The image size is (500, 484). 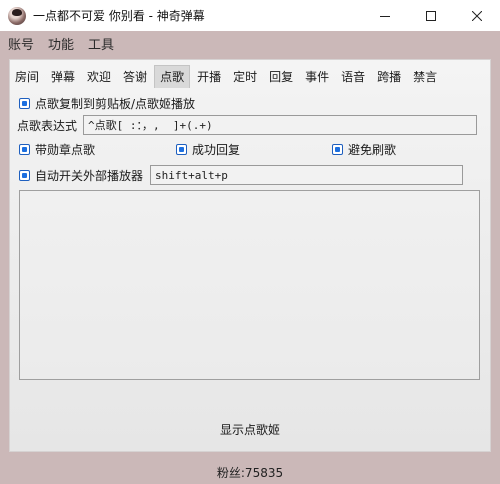 I want to click on tab-thanks: 答谢, so click(x=135, y=77).